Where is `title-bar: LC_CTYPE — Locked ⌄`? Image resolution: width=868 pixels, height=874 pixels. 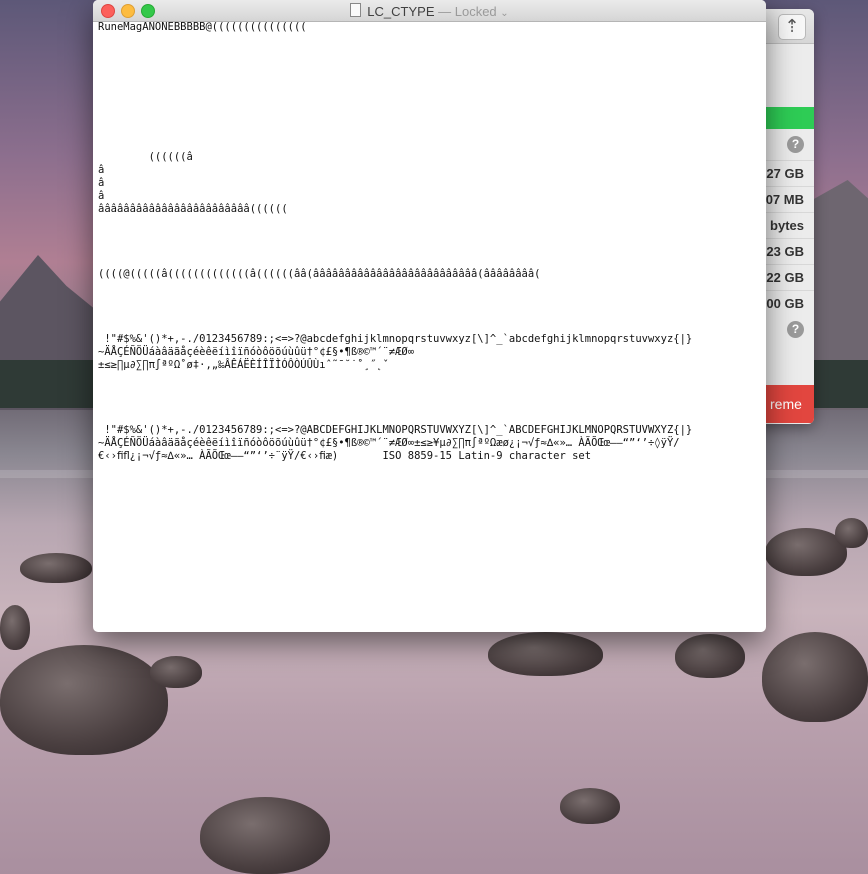 title-bar: LC_CTYPE — Locked ⌄ is located at coordinates (429, 11).